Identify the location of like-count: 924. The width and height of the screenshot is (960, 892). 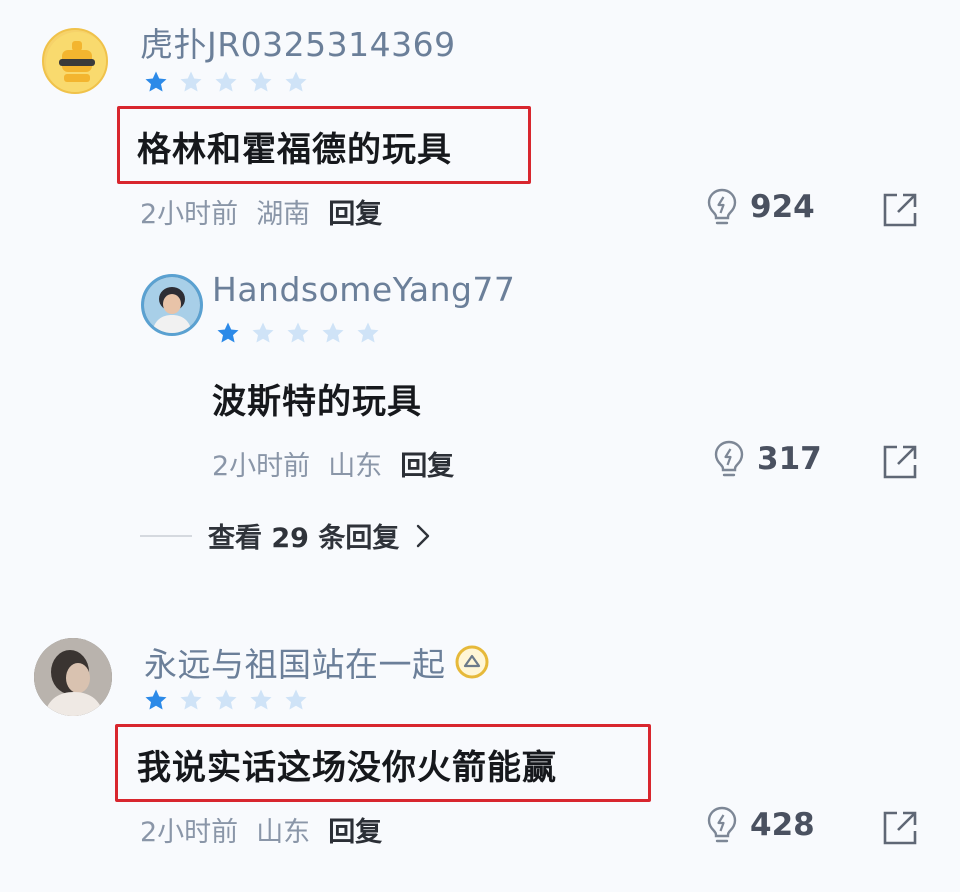
(782, 207).